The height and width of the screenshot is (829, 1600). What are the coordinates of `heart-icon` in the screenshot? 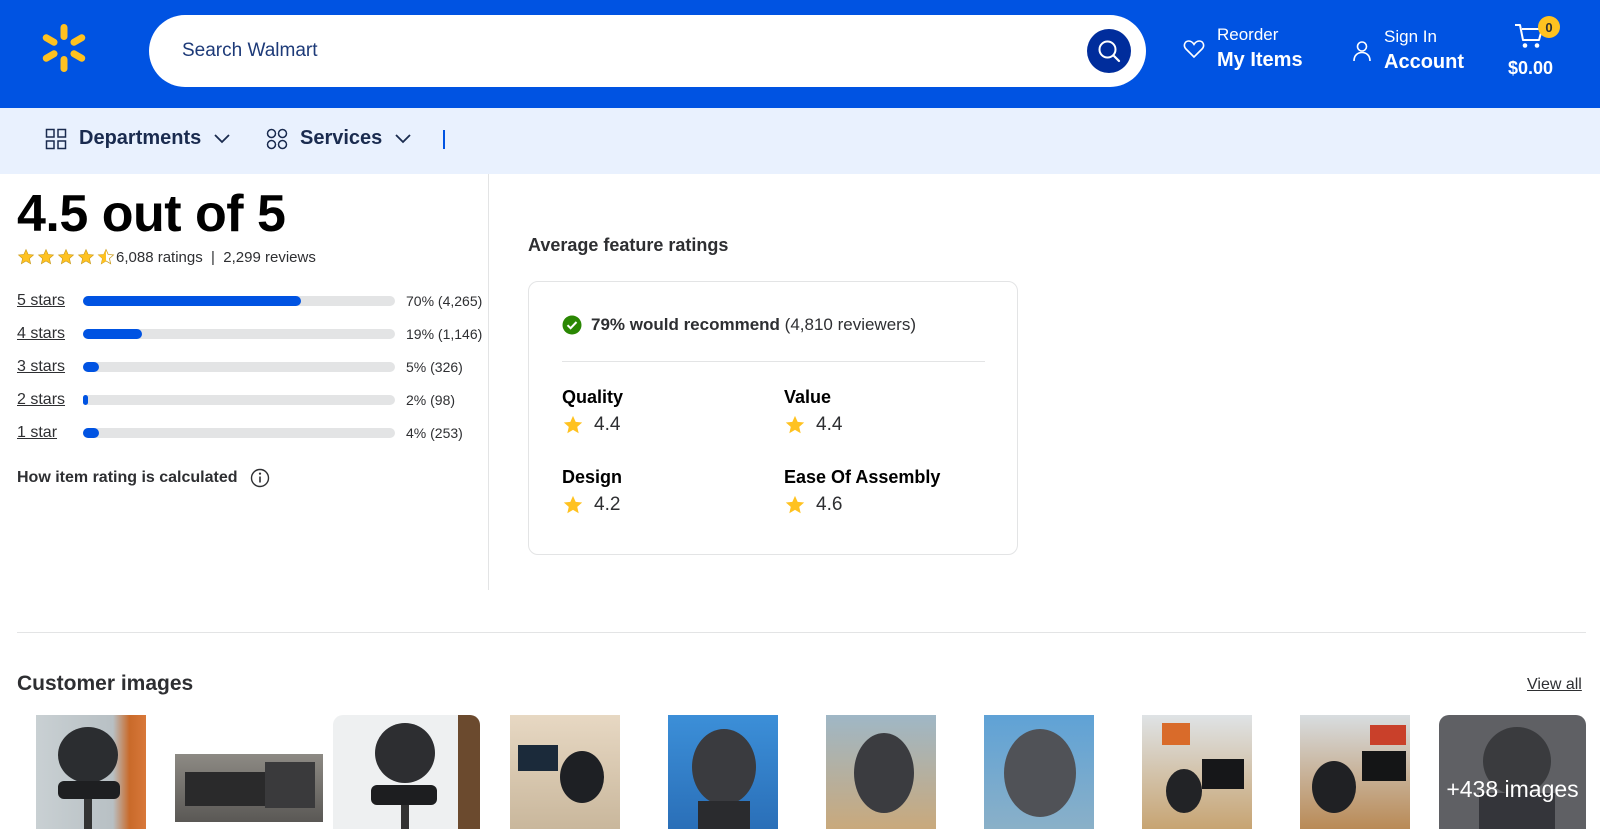 It's located at (1194, 49).